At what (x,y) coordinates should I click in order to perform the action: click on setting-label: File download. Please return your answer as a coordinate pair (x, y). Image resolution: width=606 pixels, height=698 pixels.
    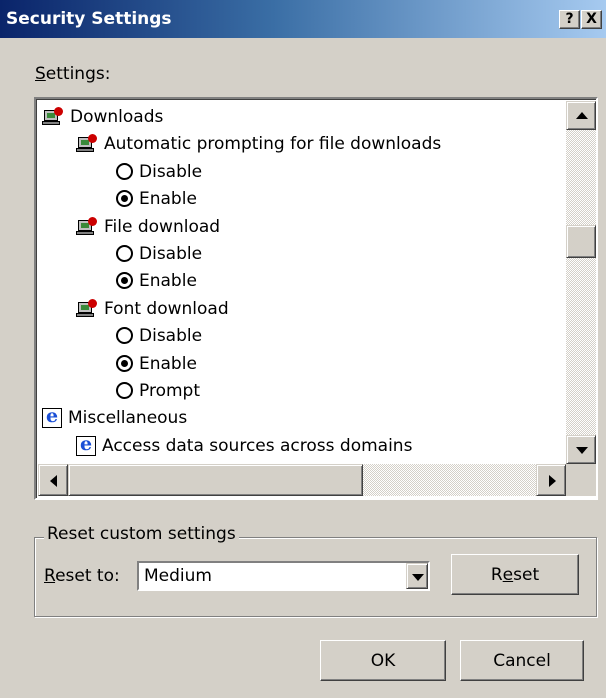
    Looking at the image, I should click on (162, 226).